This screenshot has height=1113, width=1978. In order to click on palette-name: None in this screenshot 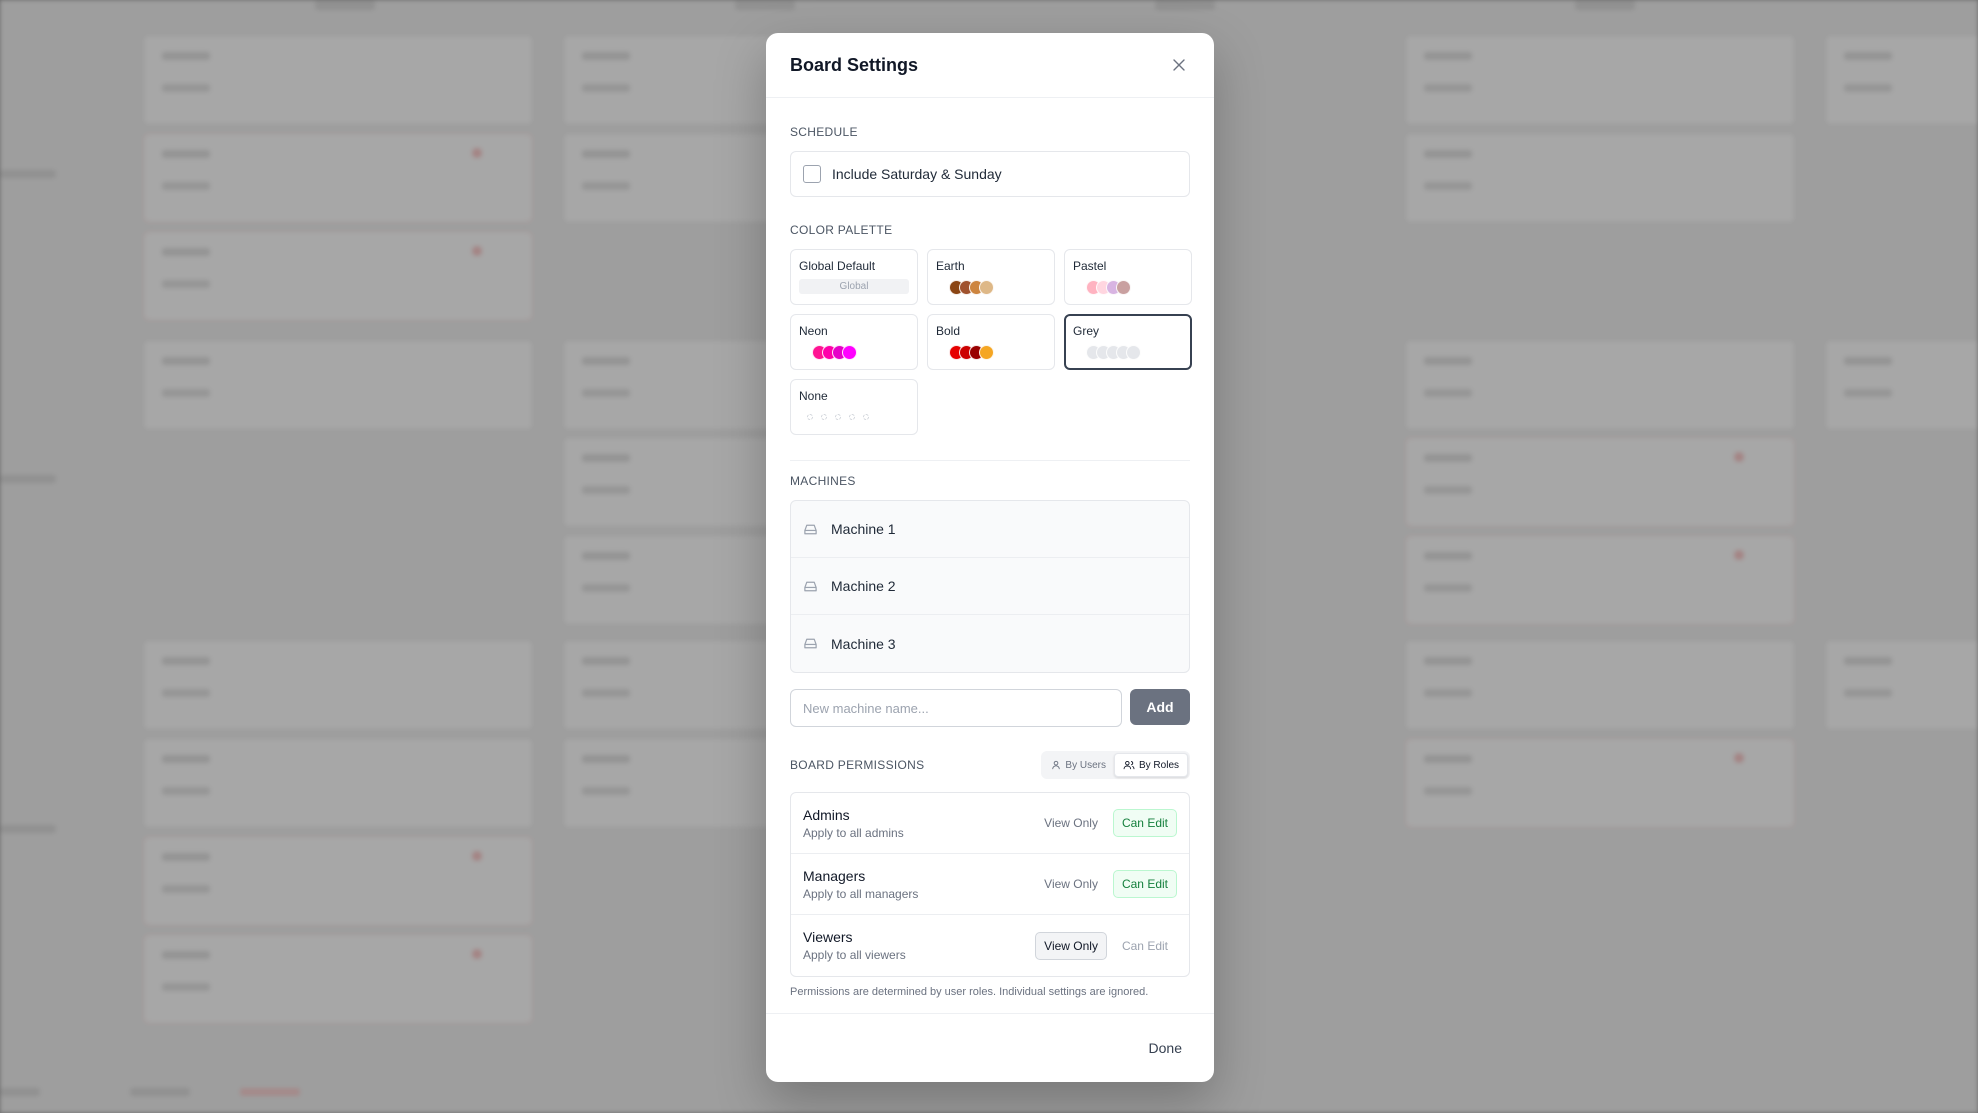, I will do `click(813, 396)`.